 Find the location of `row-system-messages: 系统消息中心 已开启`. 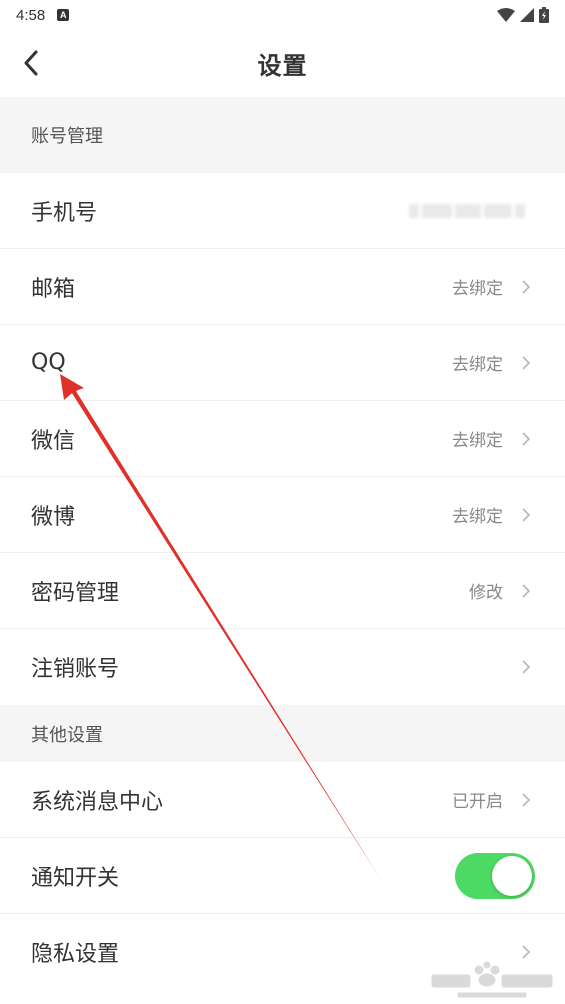

row-system-messages: 系统消息中心 已开启 is located at coordinates (282, 800).